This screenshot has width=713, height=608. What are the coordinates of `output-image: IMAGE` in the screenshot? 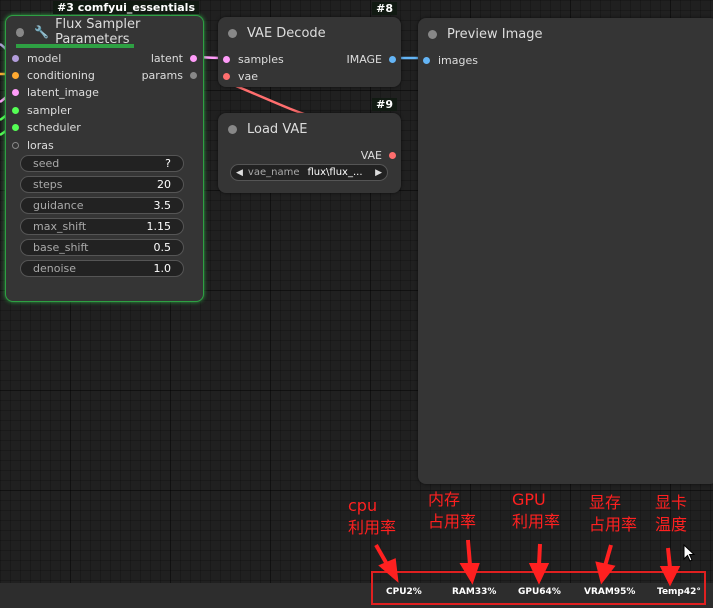 It's located at (371, 59).